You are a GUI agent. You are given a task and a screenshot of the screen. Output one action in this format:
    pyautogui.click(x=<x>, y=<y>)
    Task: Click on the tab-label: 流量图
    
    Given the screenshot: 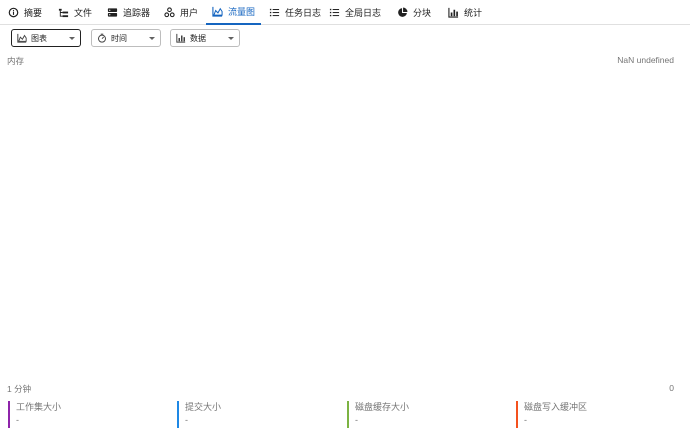 What is the action you would take?
    pyautogui.click(x=242, y=13)
    